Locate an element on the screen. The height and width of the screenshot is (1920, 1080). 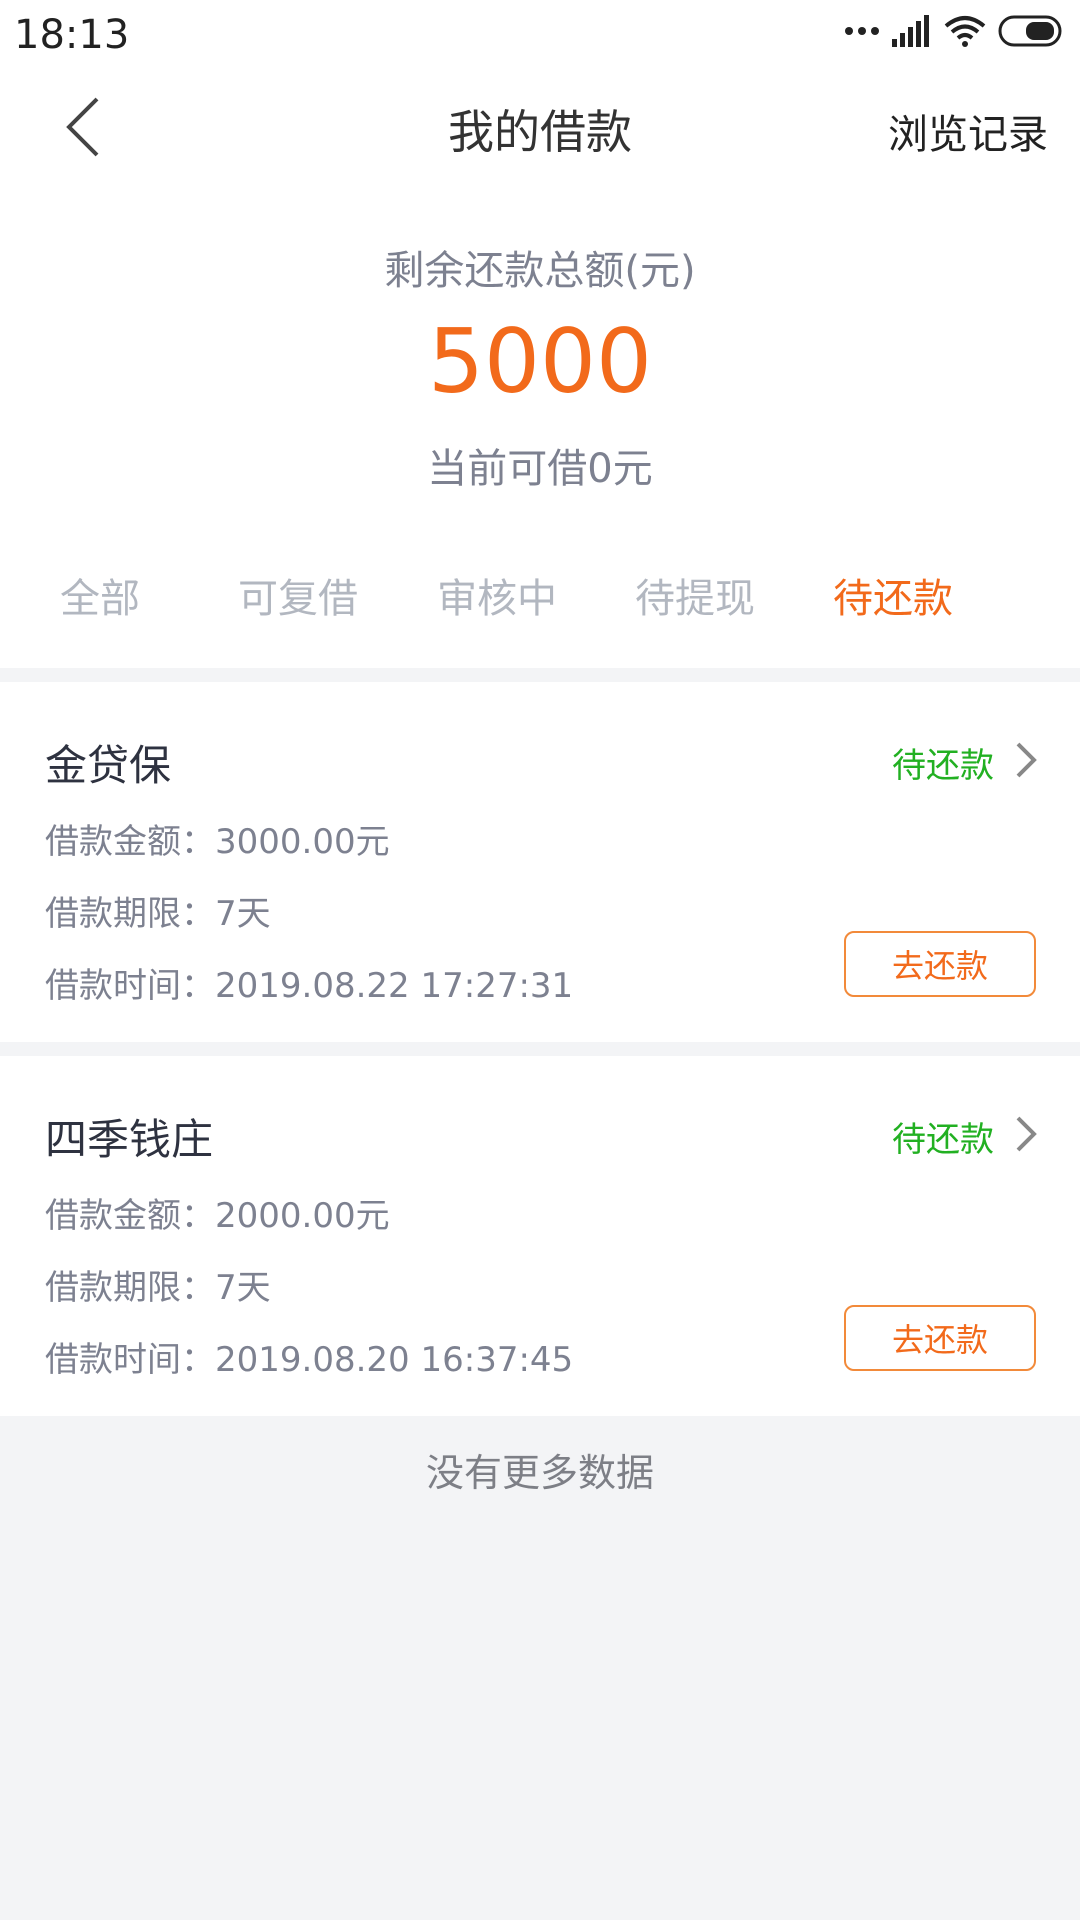
status-bar: 18:13 is located at coordinates (540, 35).